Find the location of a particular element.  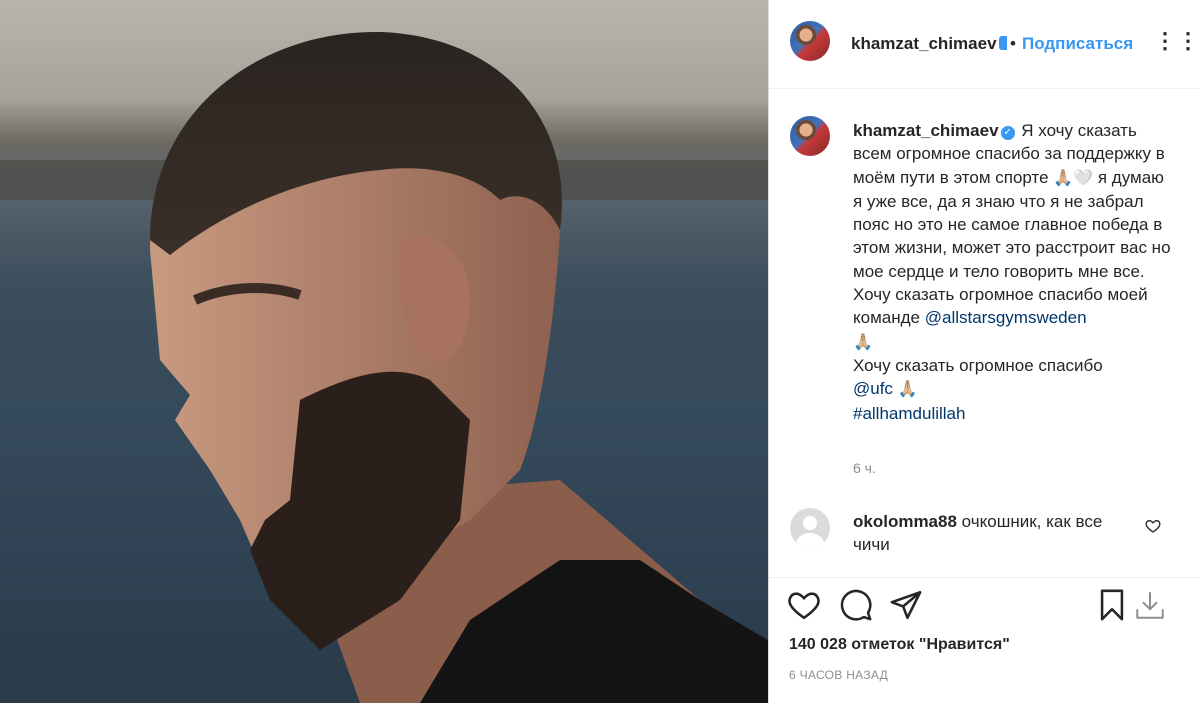

send-icon is located at coordinates (906, 605).